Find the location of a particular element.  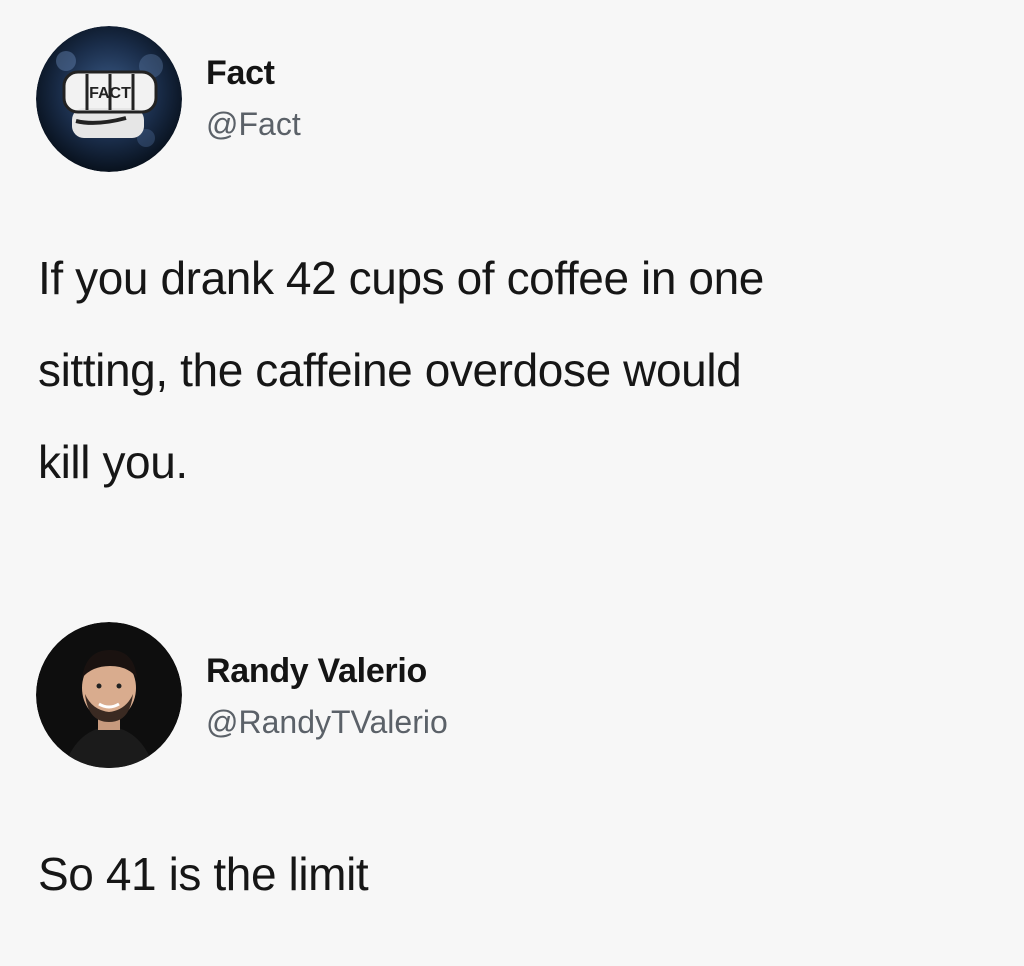

fact-fist-logo-icon: FACT is located at coordinates (109, 99).